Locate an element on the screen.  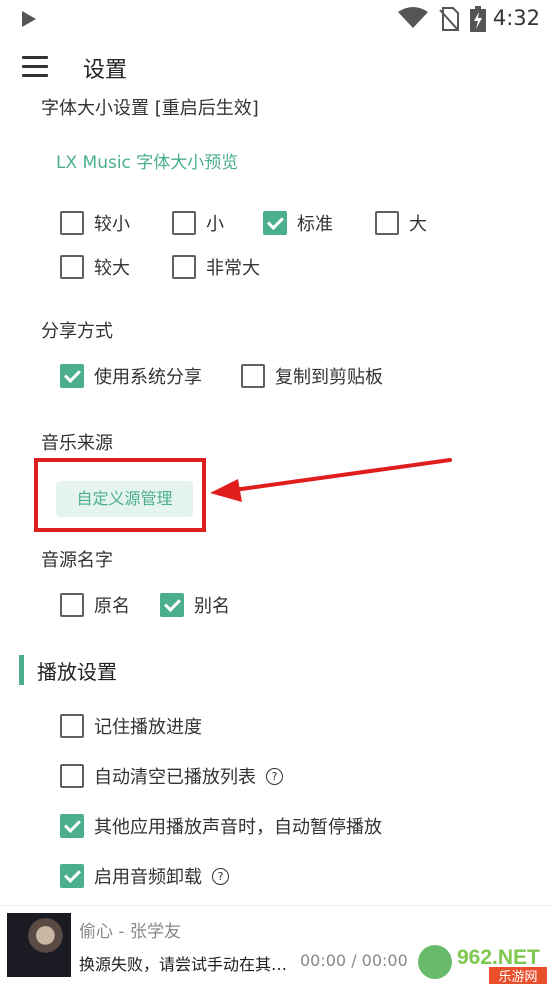
font-size-option-standard: 标准 is located at coordinates (298, 223).